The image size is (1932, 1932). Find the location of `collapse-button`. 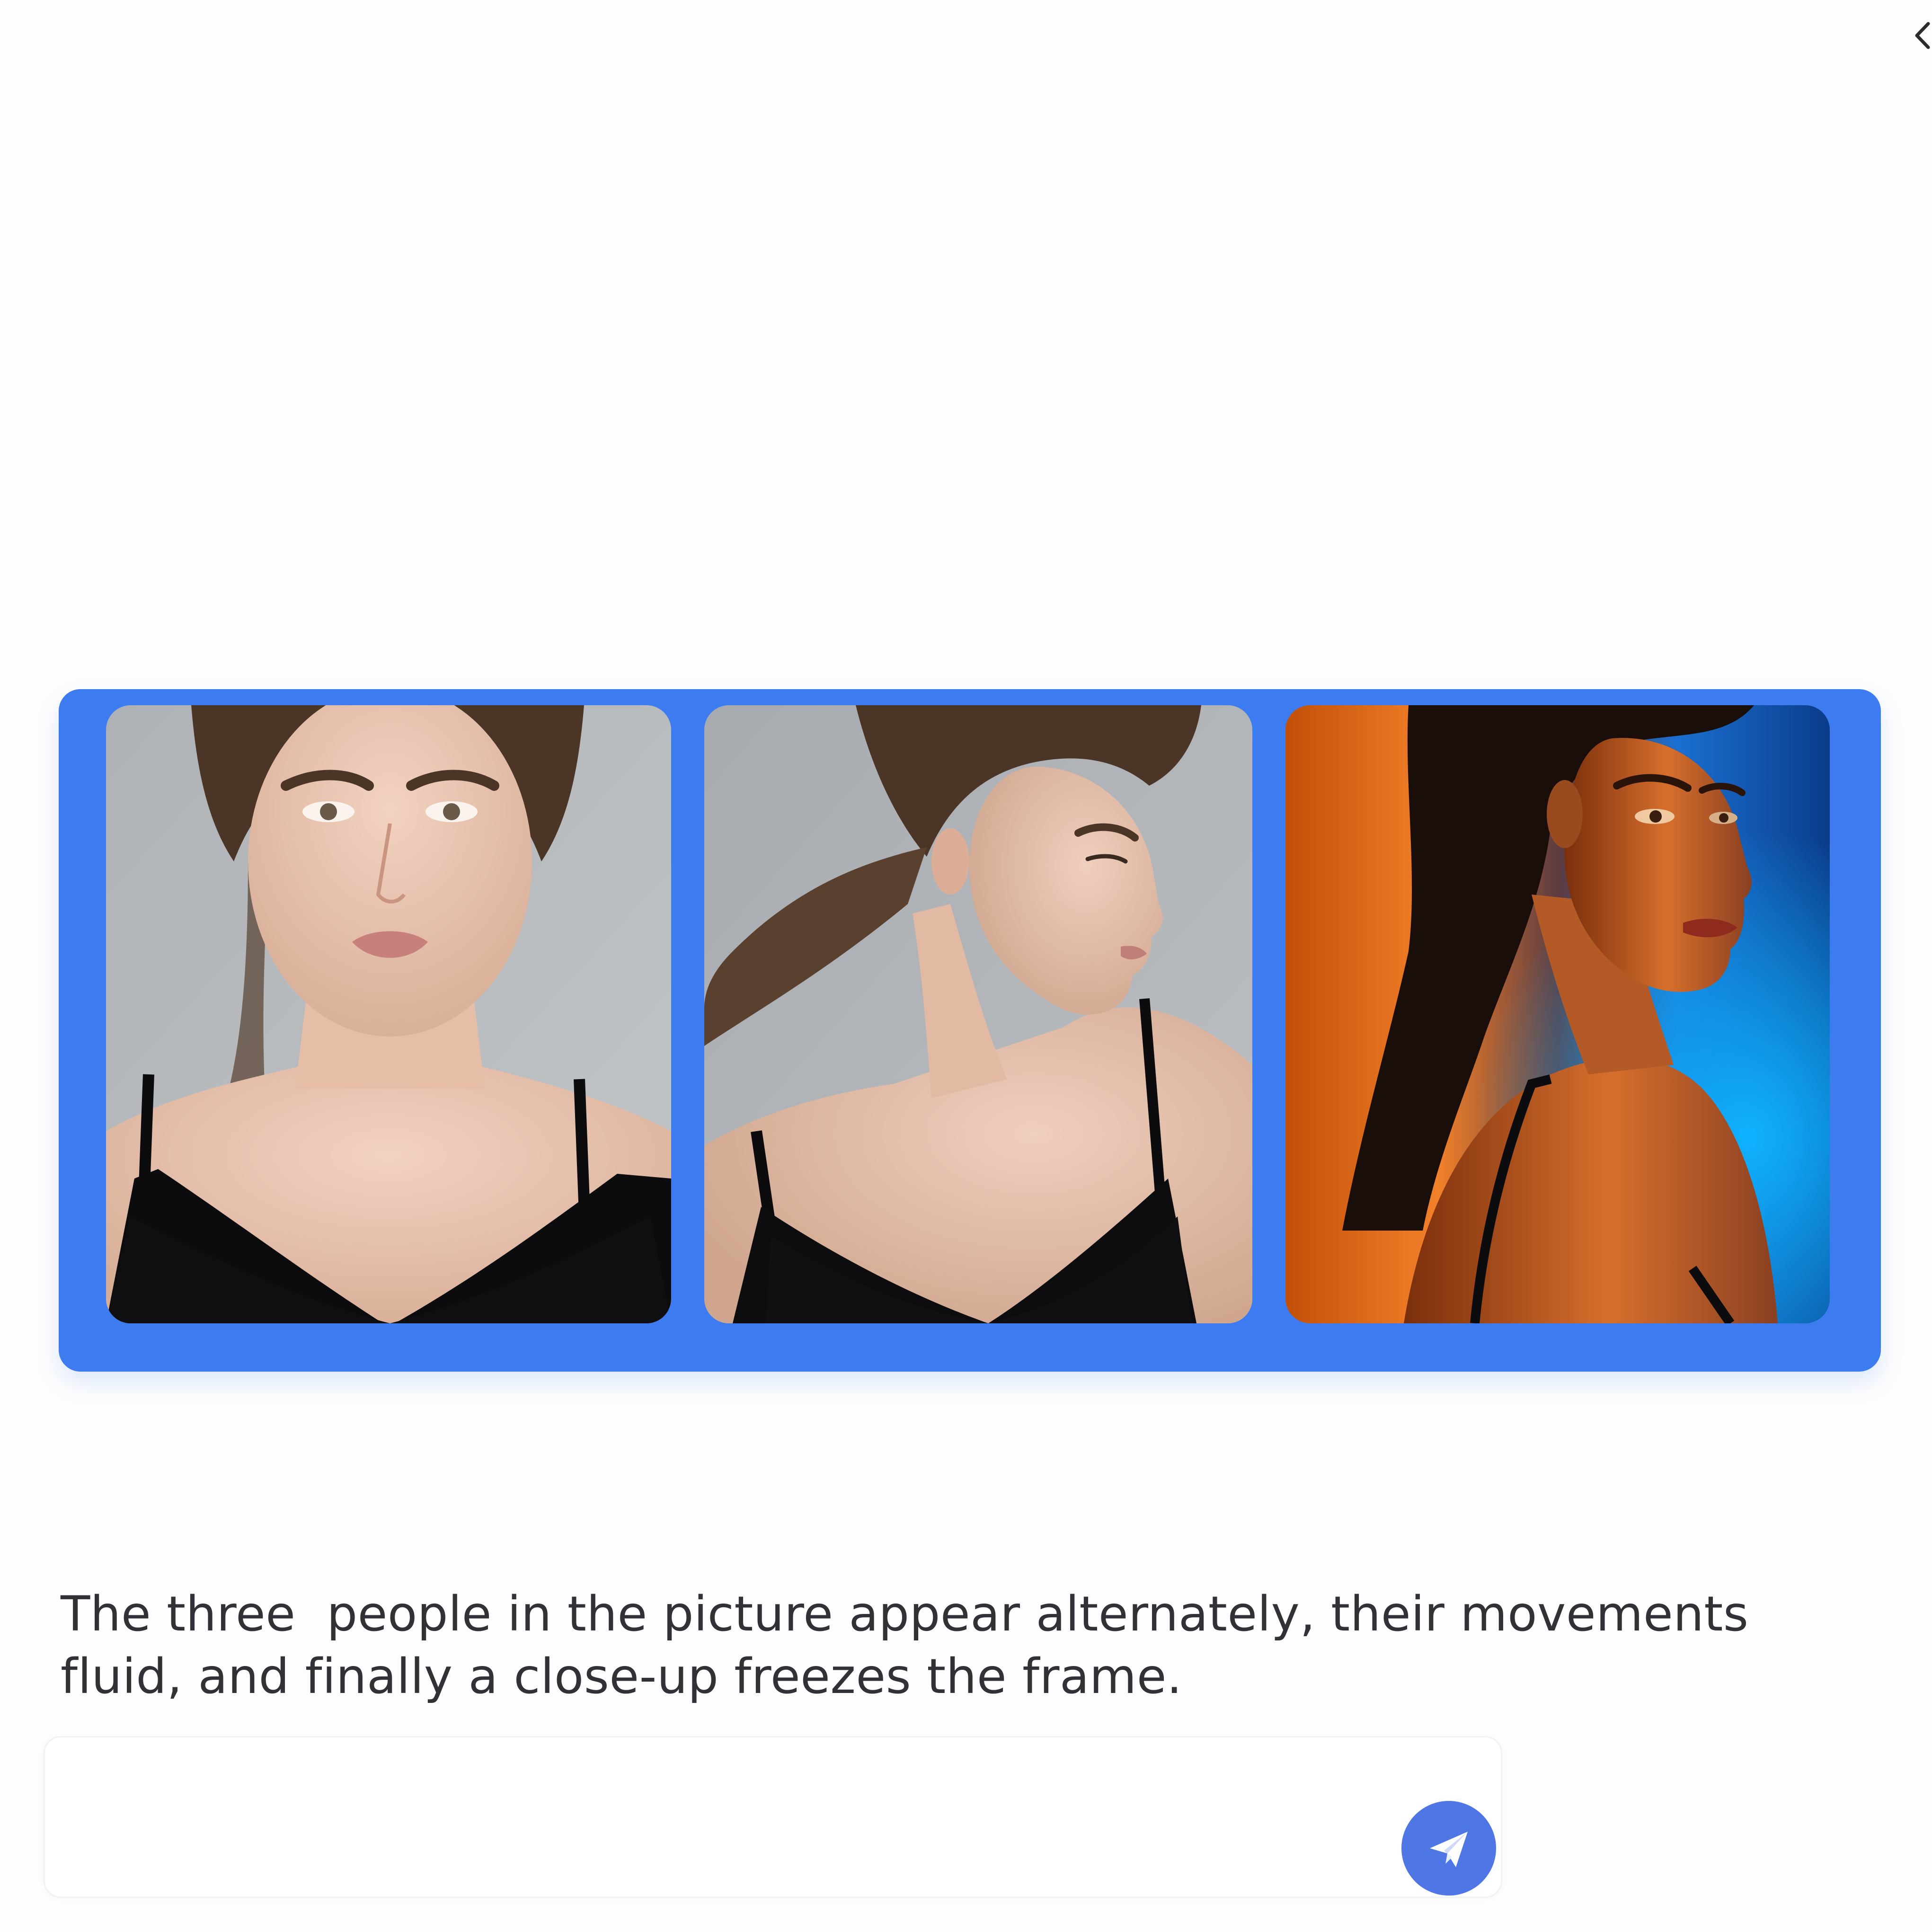

collapse-button is located at coordinates (1922, 35).